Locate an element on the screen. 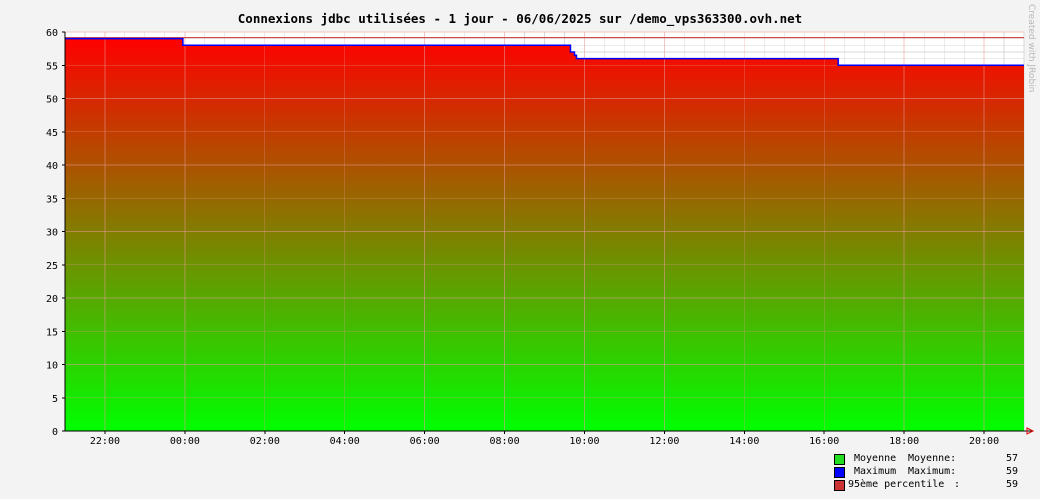 Image resolution: width=1040 pixels, height=499 pixels. x-tick-label: 22:00 is located at coordinates (105, 441).